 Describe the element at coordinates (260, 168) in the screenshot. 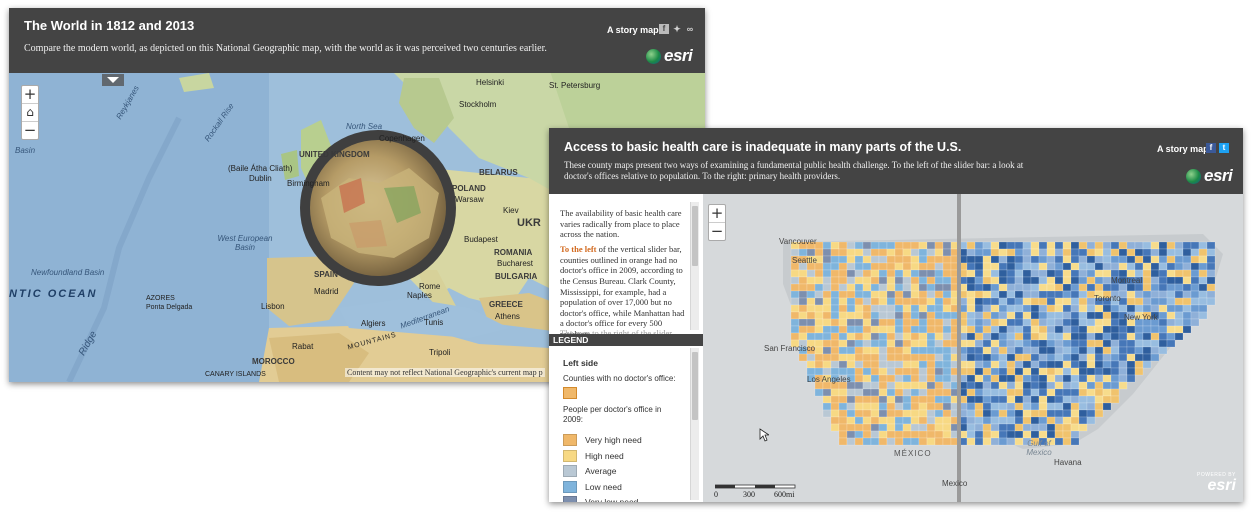

I see `label-baile: (Baile Átha Cliath)` at that location.